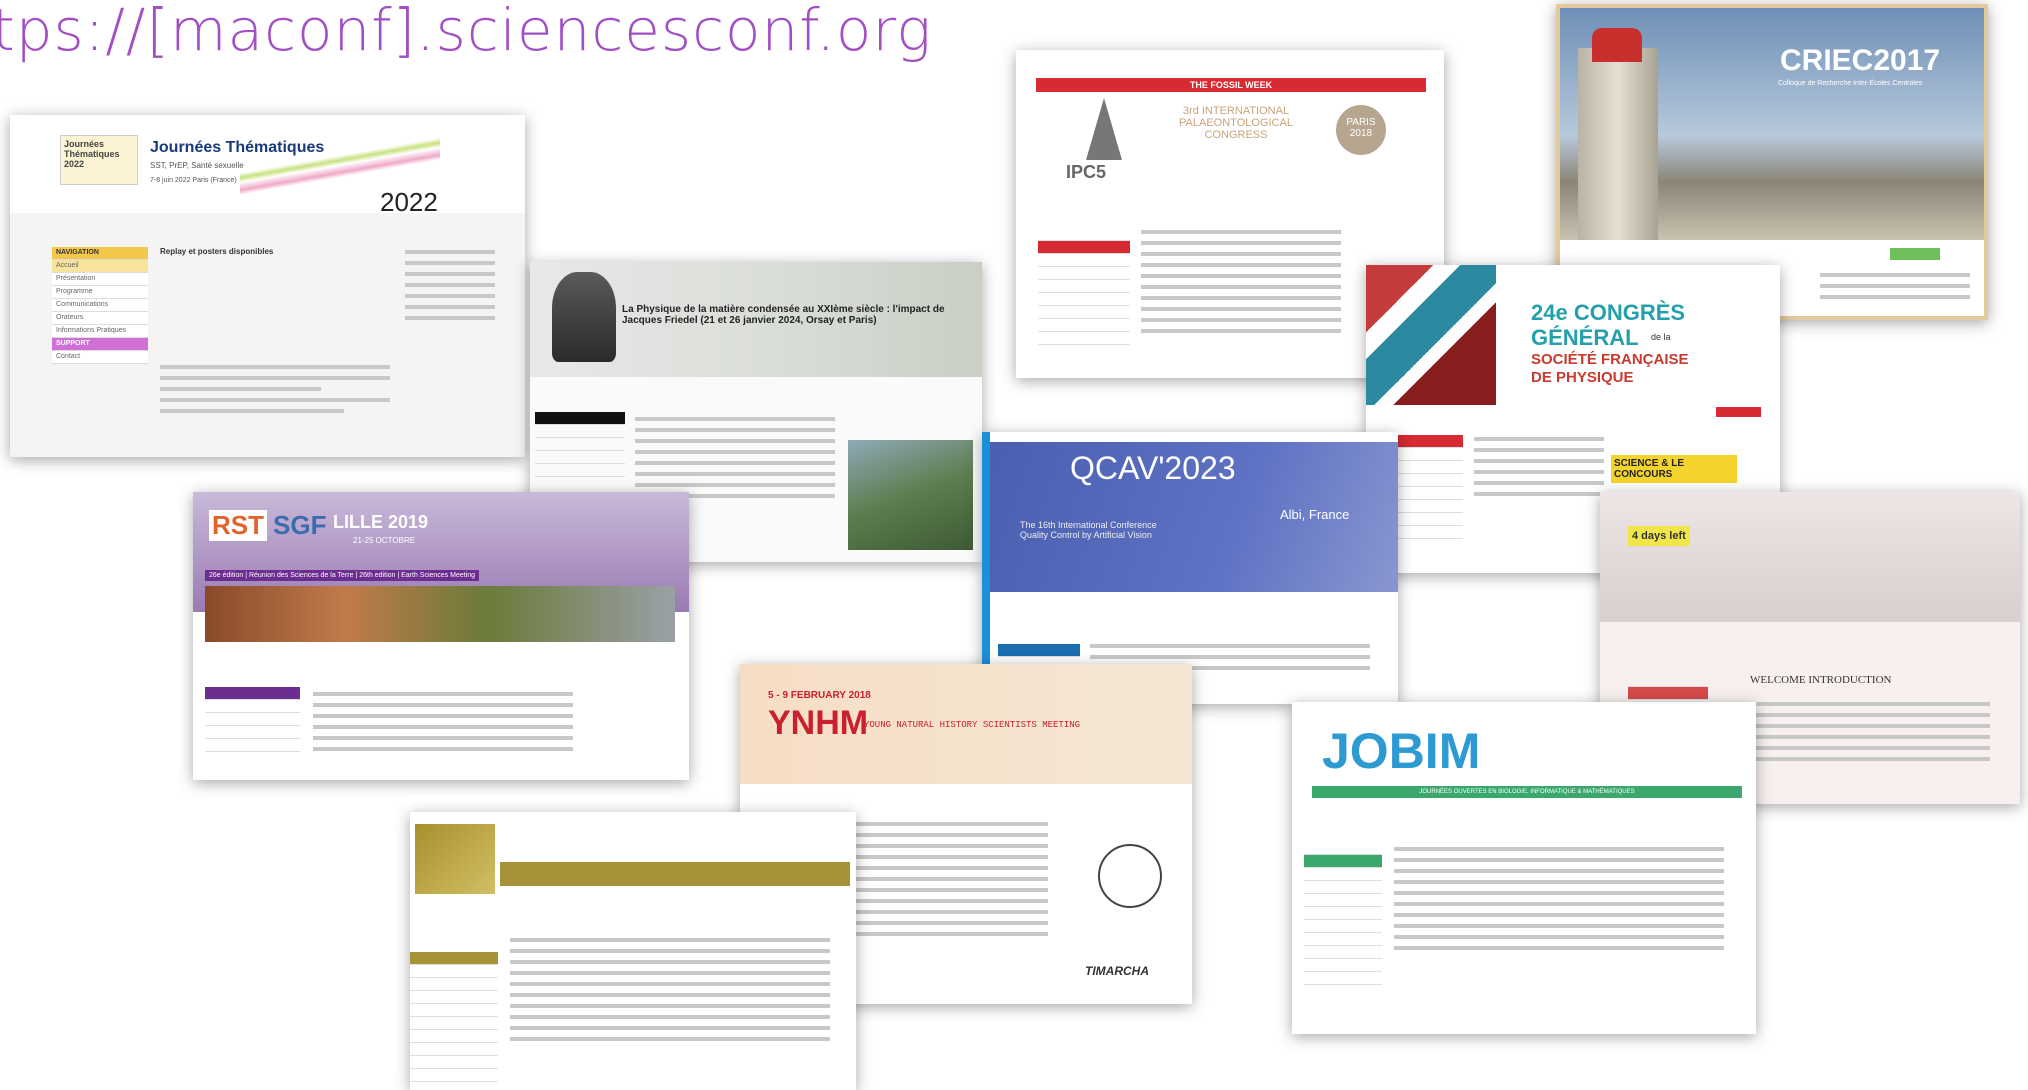  Describe the element at coordinates (217, 251) in the screenshot. I see `jt-heading: Replay et posters disponibles` at that location.